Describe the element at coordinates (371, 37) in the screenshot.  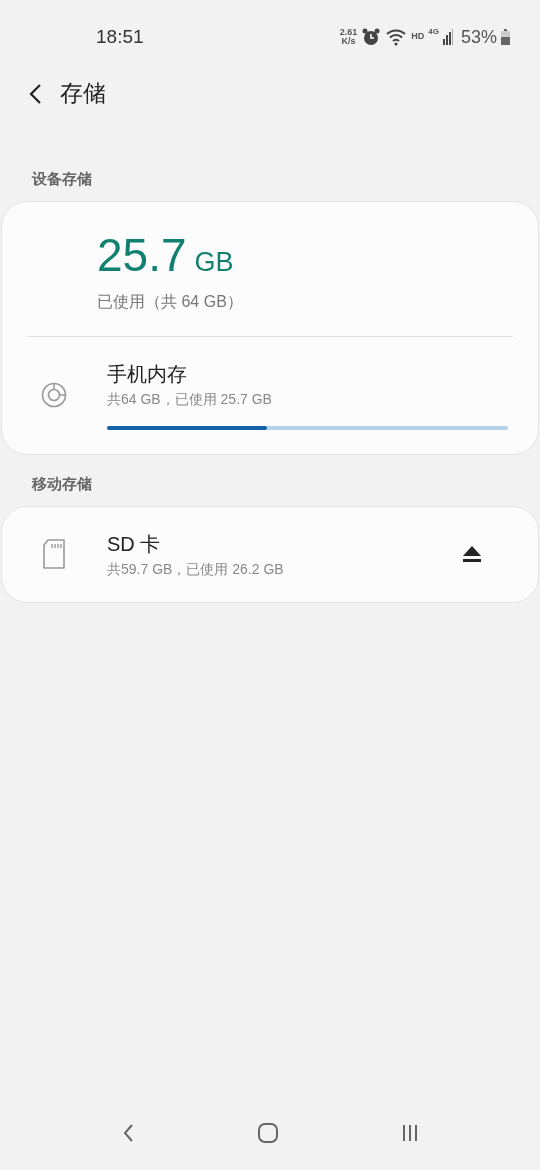
I see `alarm-icon` at that location.